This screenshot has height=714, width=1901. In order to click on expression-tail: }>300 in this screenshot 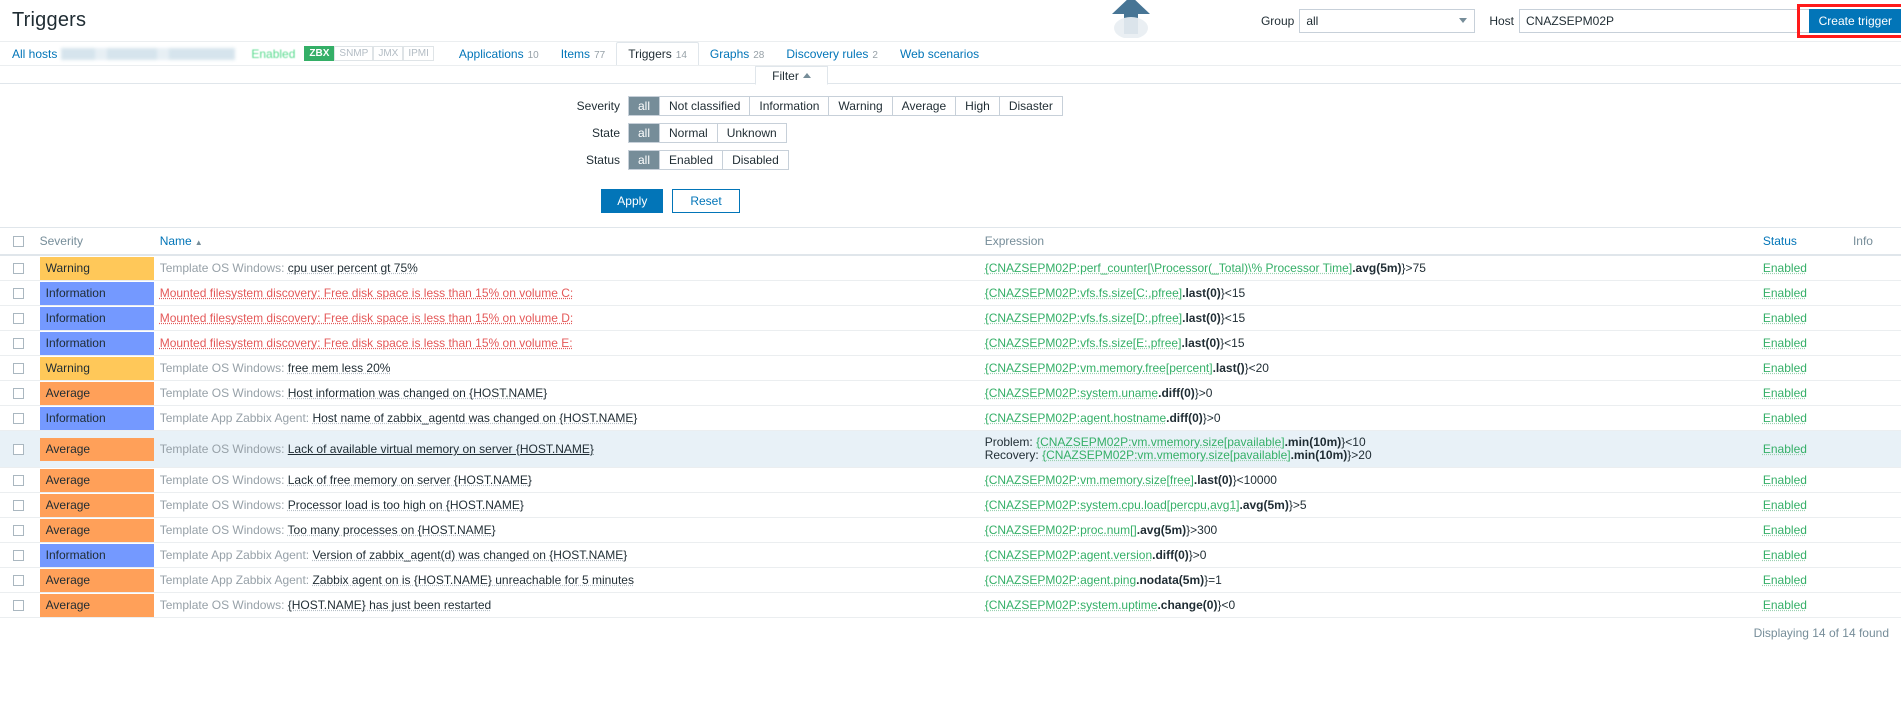, I will do `click(1202, 529)`.